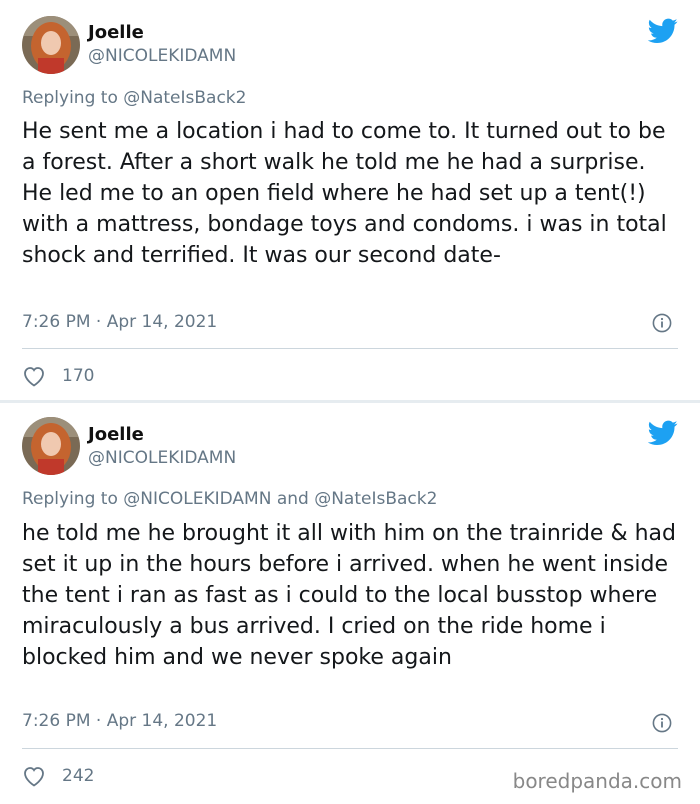 The width and height of the screenshot is (700, 804). What do you see at coordinates (78, 376) in the screenshot?
I see `like-count: 170` at bounding box center [78, 376].